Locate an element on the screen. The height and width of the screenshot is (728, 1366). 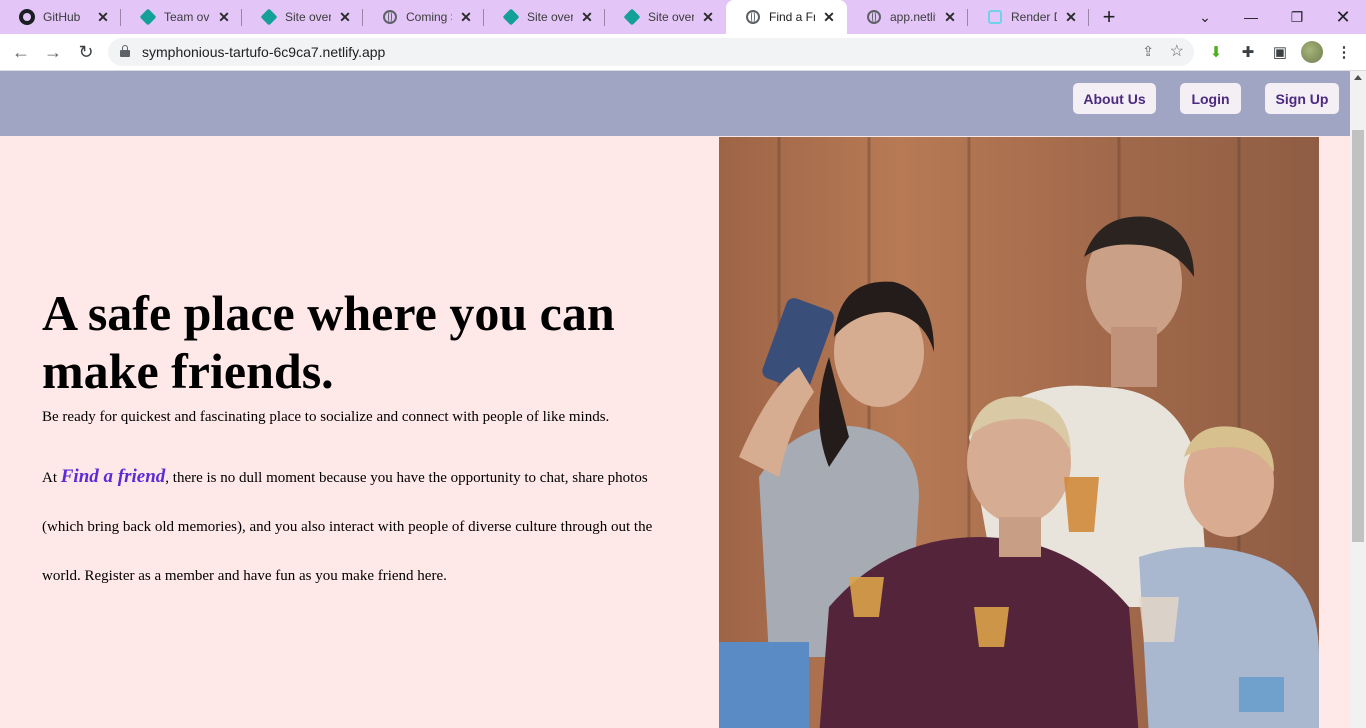
brand-name: Find a friend is located at coordinates (113, 476).